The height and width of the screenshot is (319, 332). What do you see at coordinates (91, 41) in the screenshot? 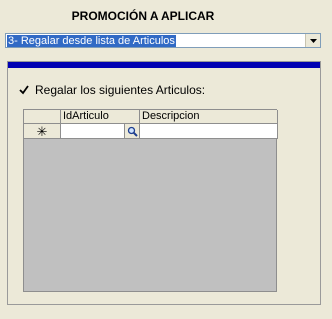
I see `promotion-select-value: 3- Regalar desde lista de Articulos` at bounding box center [91, 41].